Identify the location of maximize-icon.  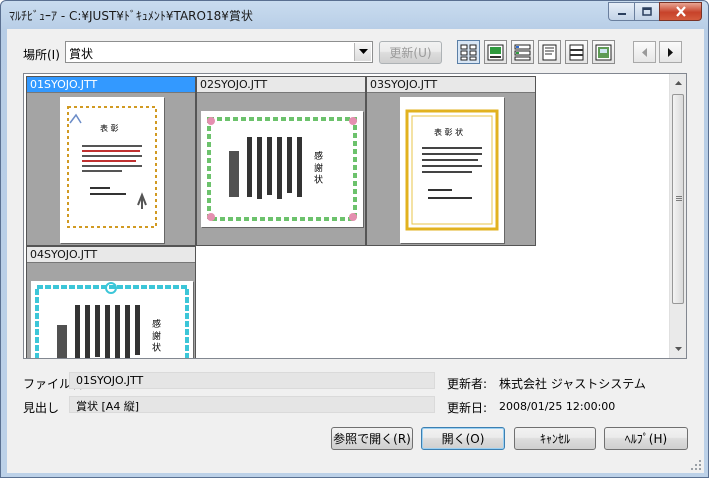
(647, 11).